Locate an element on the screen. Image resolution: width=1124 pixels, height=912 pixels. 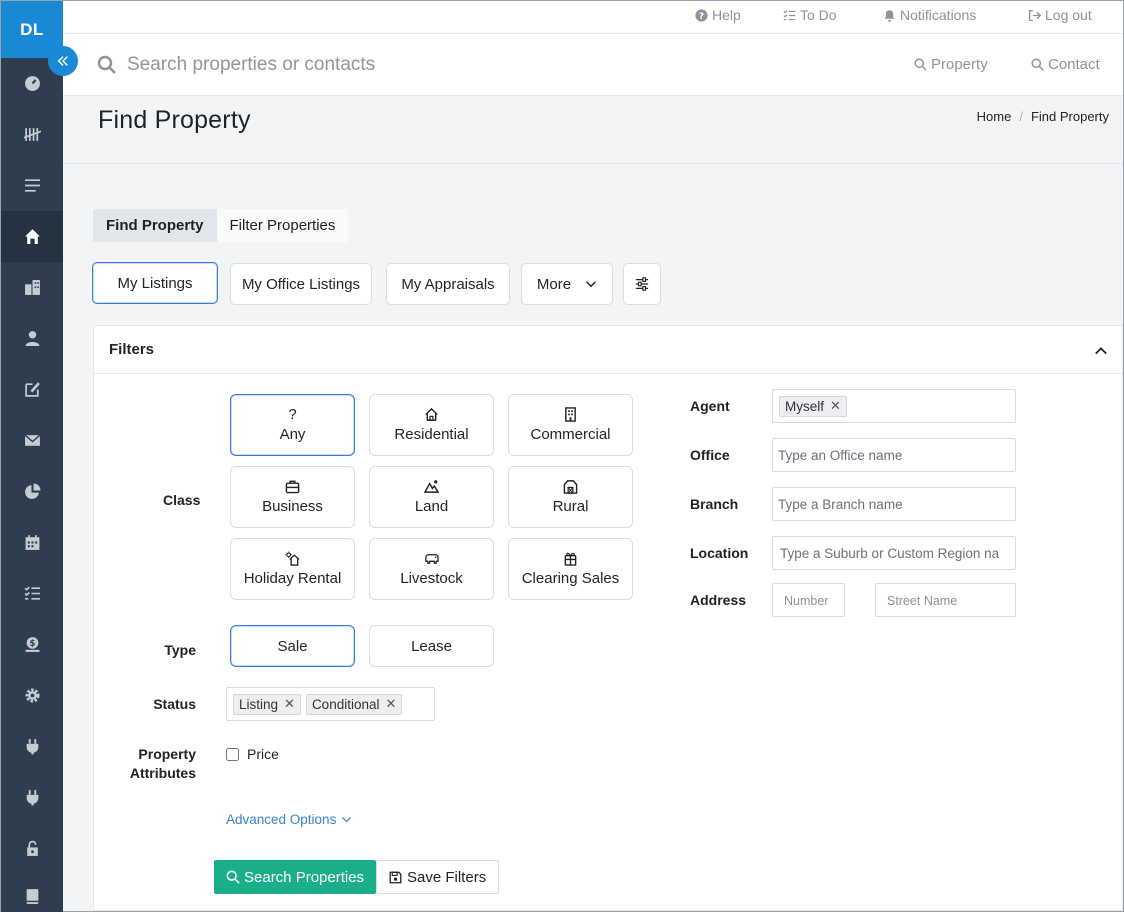
class-holiday-rental-card: Holiday Rental is located at coordinates (292, 569).